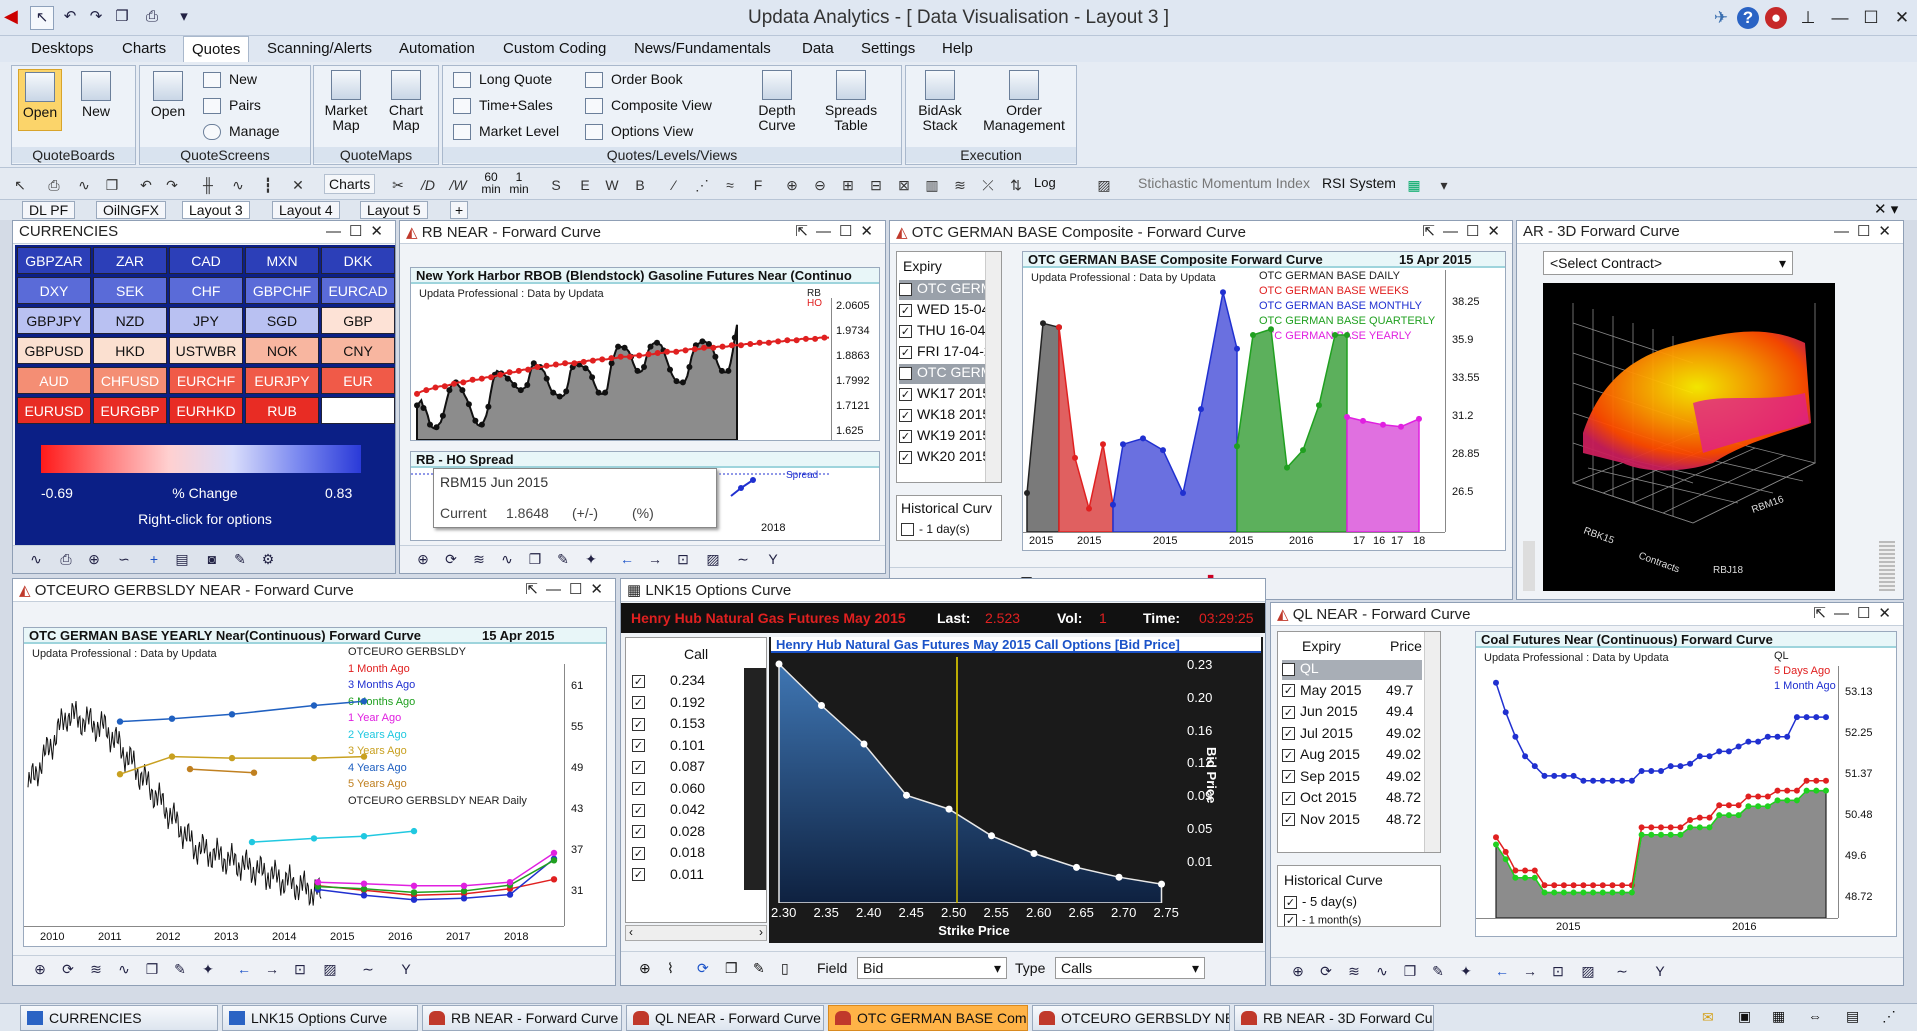  Describe the element at coordinates (40, 100) in the screenshot. I see `quoteboards-open-button: Open` at that location.